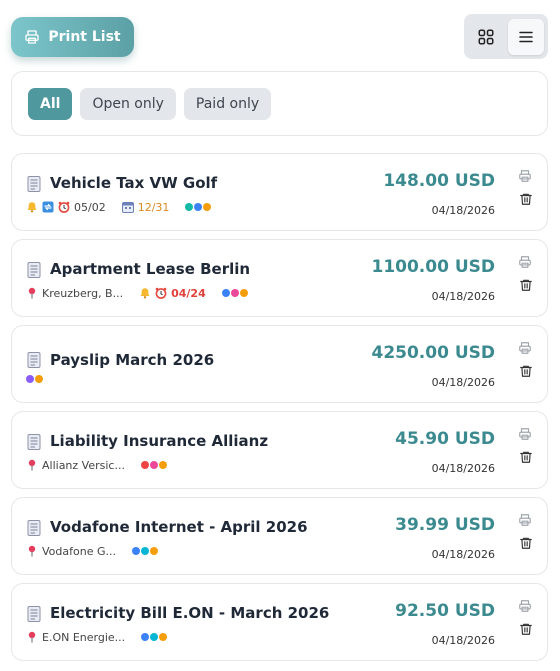  I want to click on print-list-button: Print List, so click(72, 37).